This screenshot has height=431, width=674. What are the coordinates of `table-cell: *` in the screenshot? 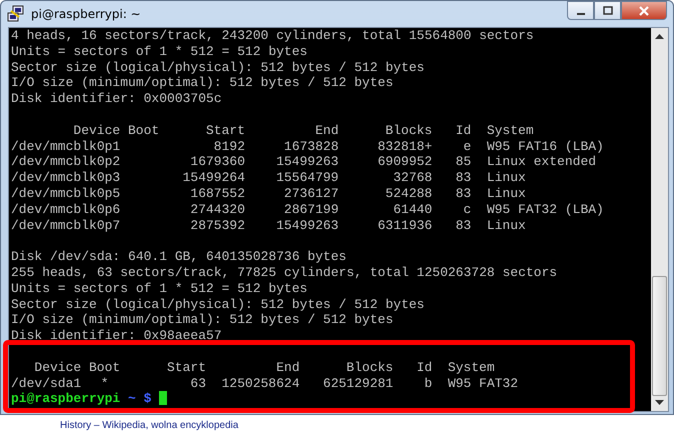 It's located at (104, 384).